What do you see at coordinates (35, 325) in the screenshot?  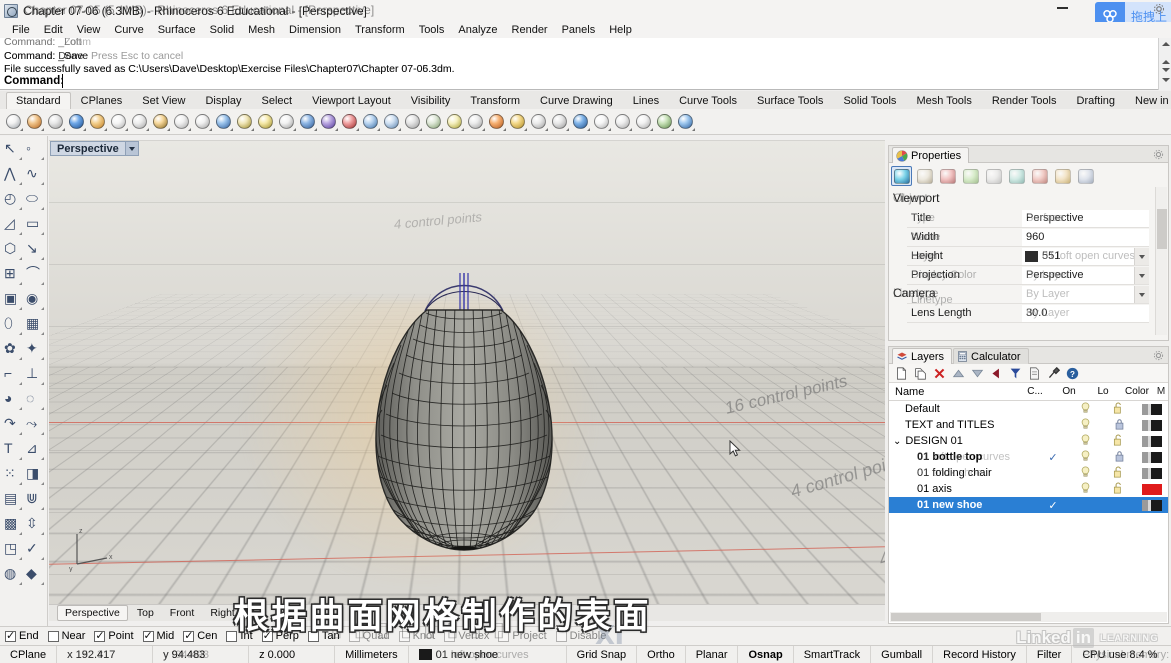 I see `mesh-icon: ▦` at bounding box center [35, 325].